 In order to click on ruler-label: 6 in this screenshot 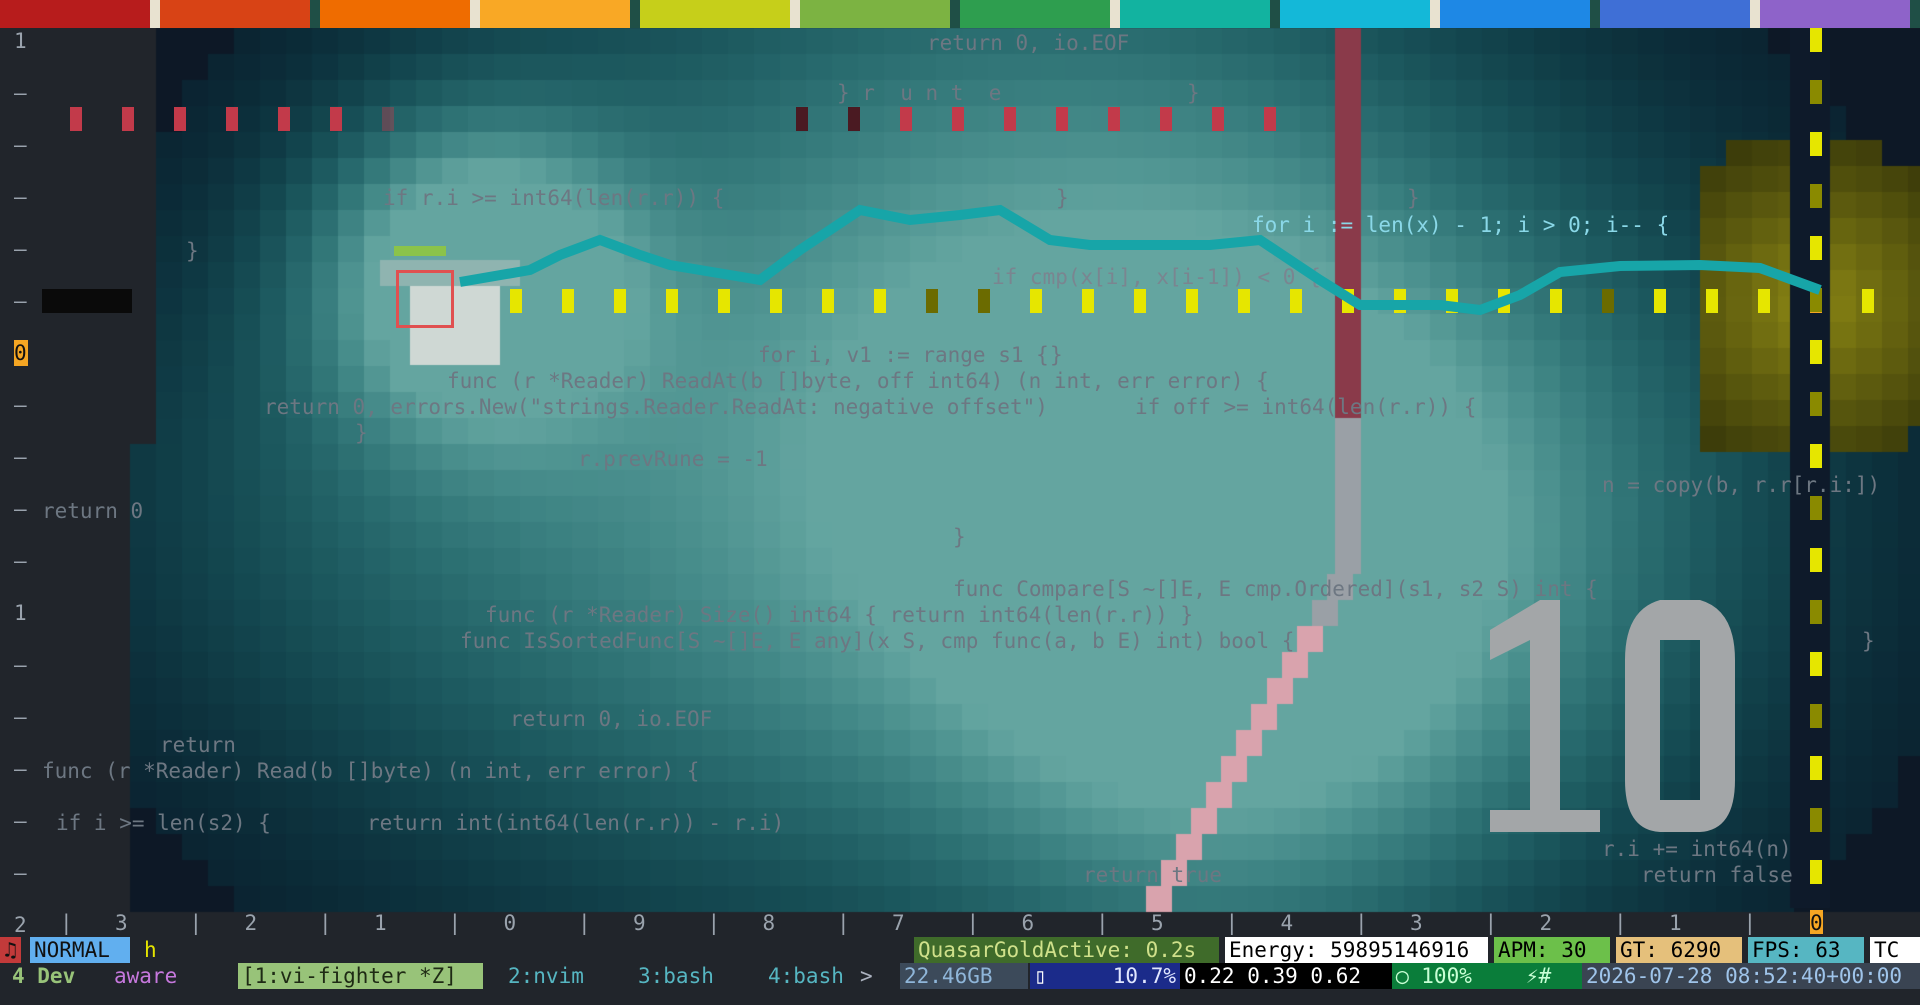, I will do `click(1028, 923)`.